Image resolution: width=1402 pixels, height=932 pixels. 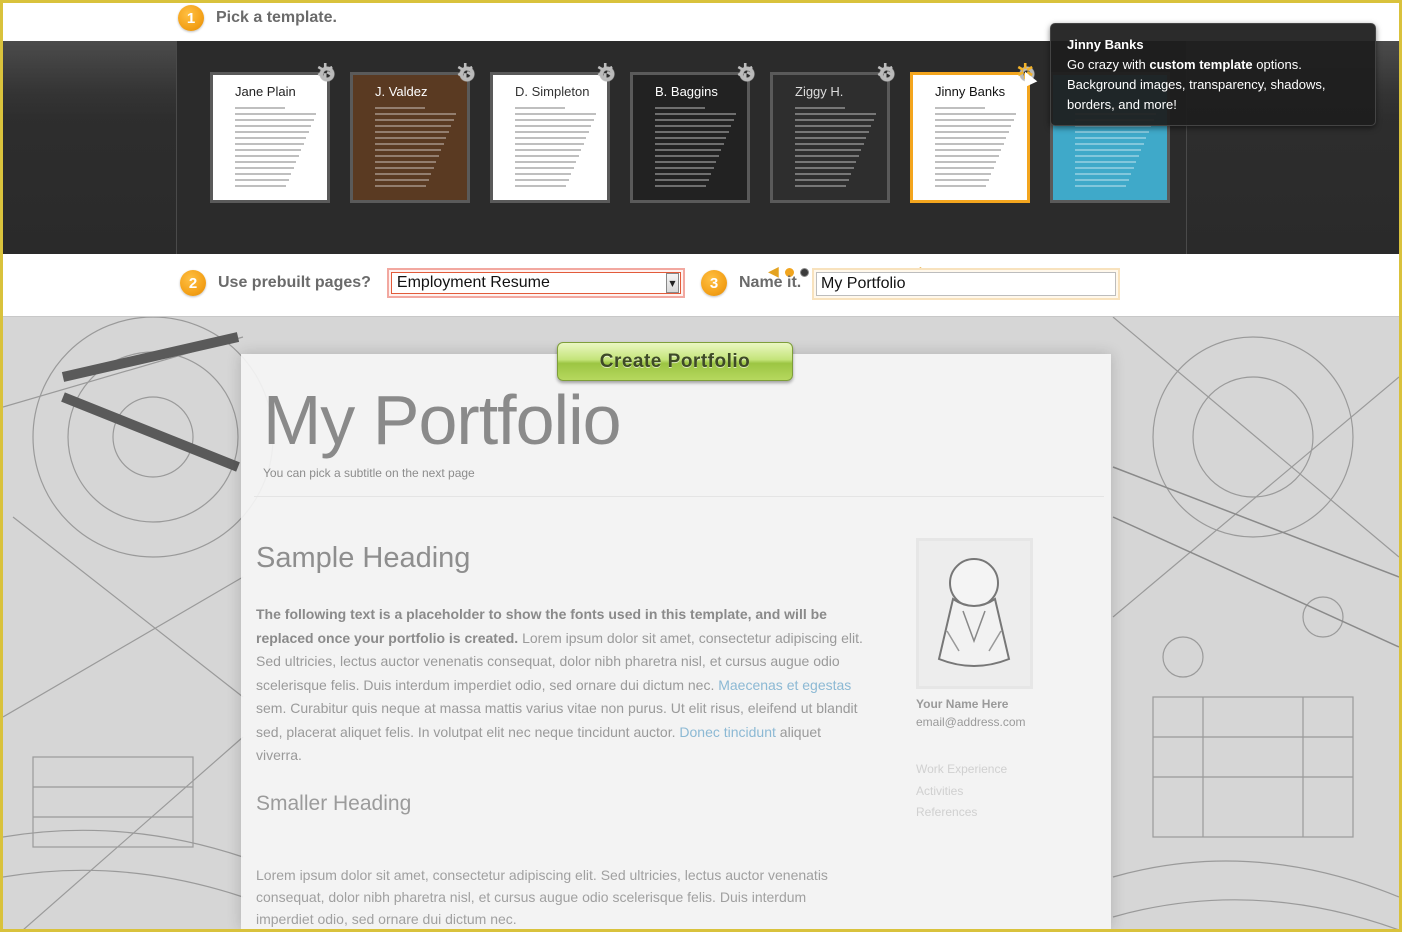 I want to click on tooltip-title: Jinny Banks, so click(x=1105, y=44).